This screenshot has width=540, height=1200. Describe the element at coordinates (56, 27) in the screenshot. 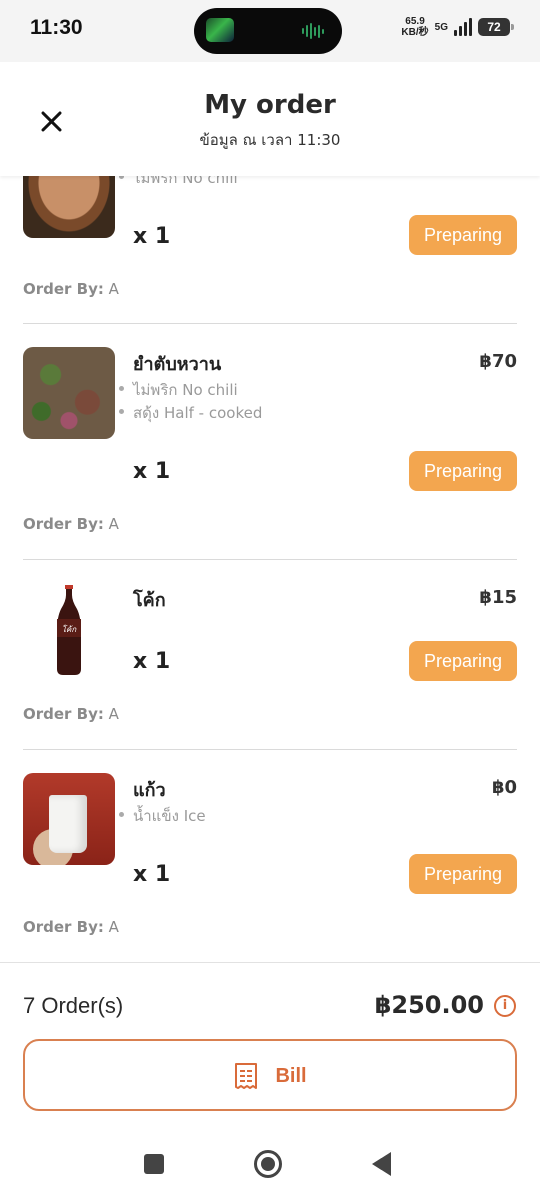

I see `status-time: 11:30` at that location.